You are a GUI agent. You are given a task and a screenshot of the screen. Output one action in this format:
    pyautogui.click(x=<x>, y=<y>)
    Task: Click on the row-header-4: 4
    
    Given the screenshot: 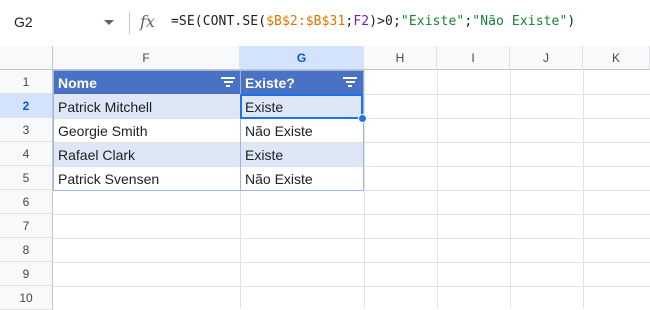 What is the action you would take?
    pyautogui.click(x=26, y=154)
    